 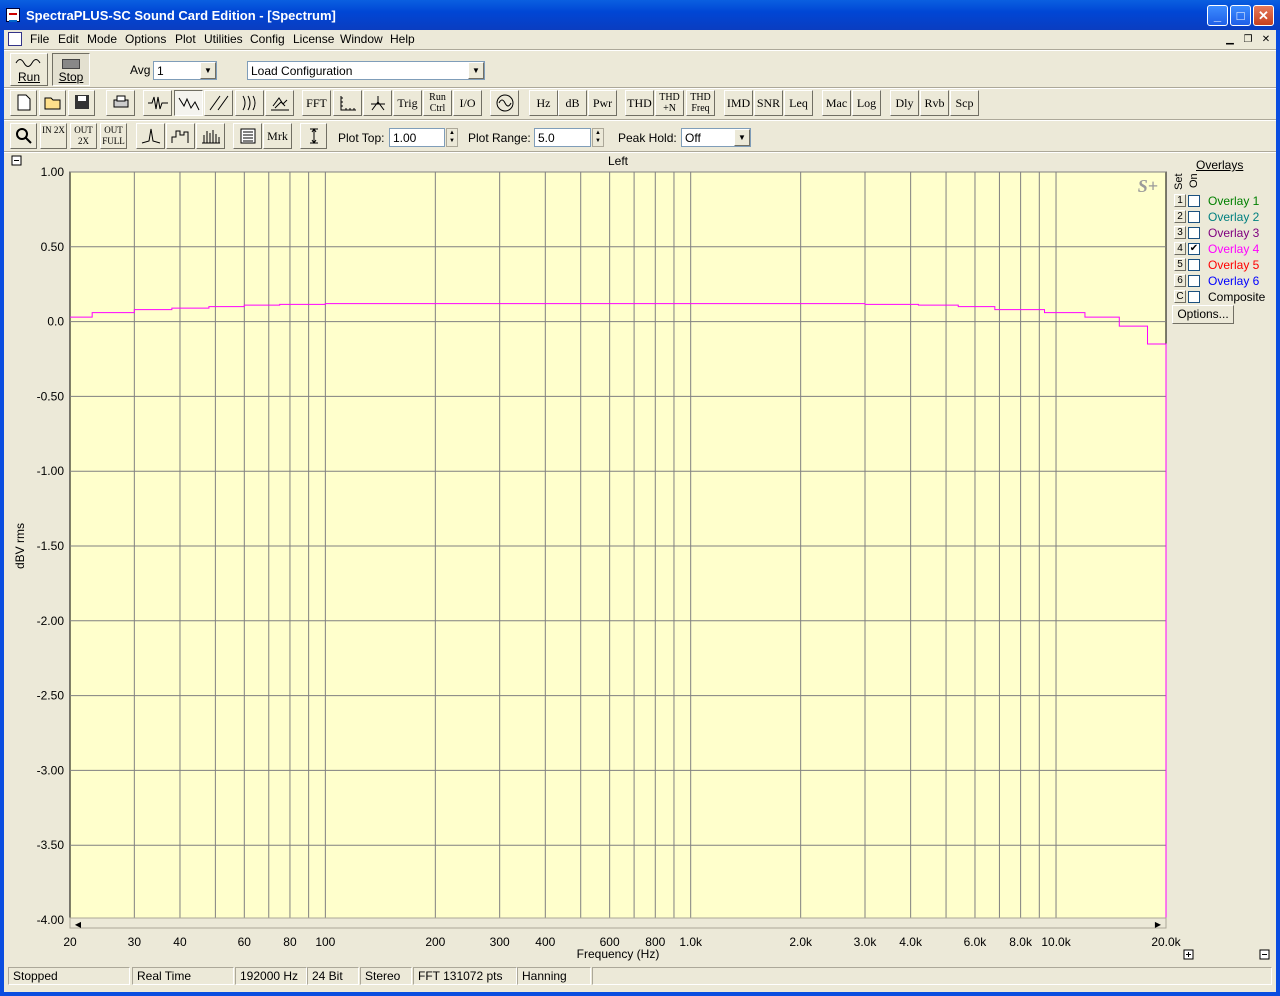 What do you see at coordinates (700, 103) in the screenshot?
I see `thd-freq-button: THD Freq` at bounding box center [700, 103].